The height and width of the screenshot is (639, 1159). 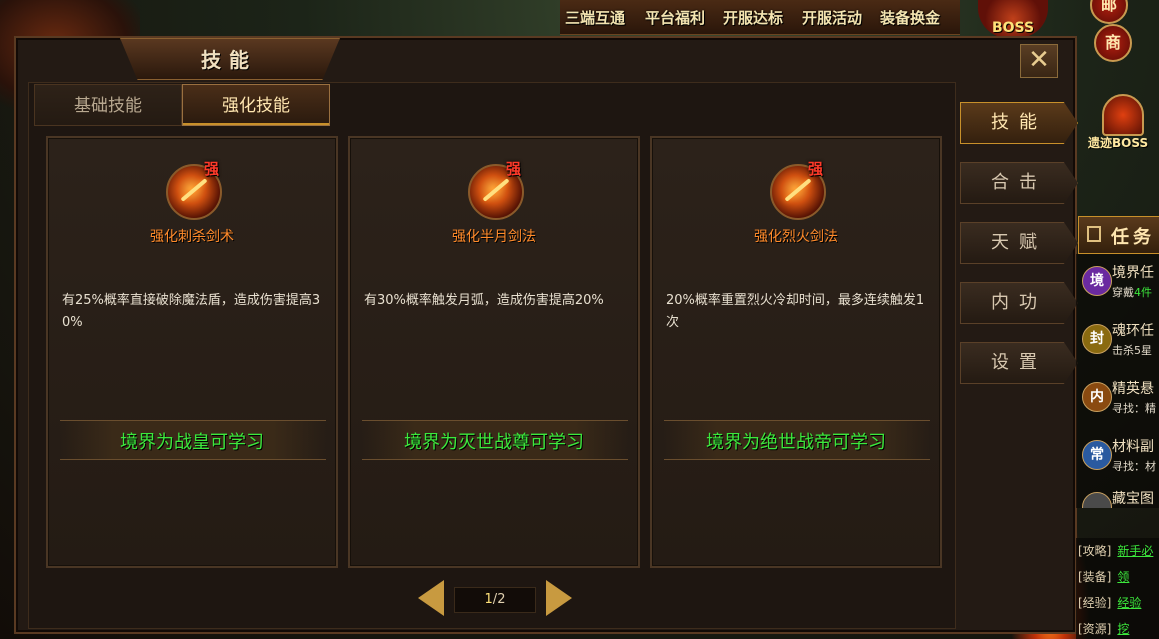 What do you see at coordinates (484, 300) in the screenshot?
I see `skill-description: 有30%概率触发月弧，造成伤害提高20%` at bounding box center [484, 300].